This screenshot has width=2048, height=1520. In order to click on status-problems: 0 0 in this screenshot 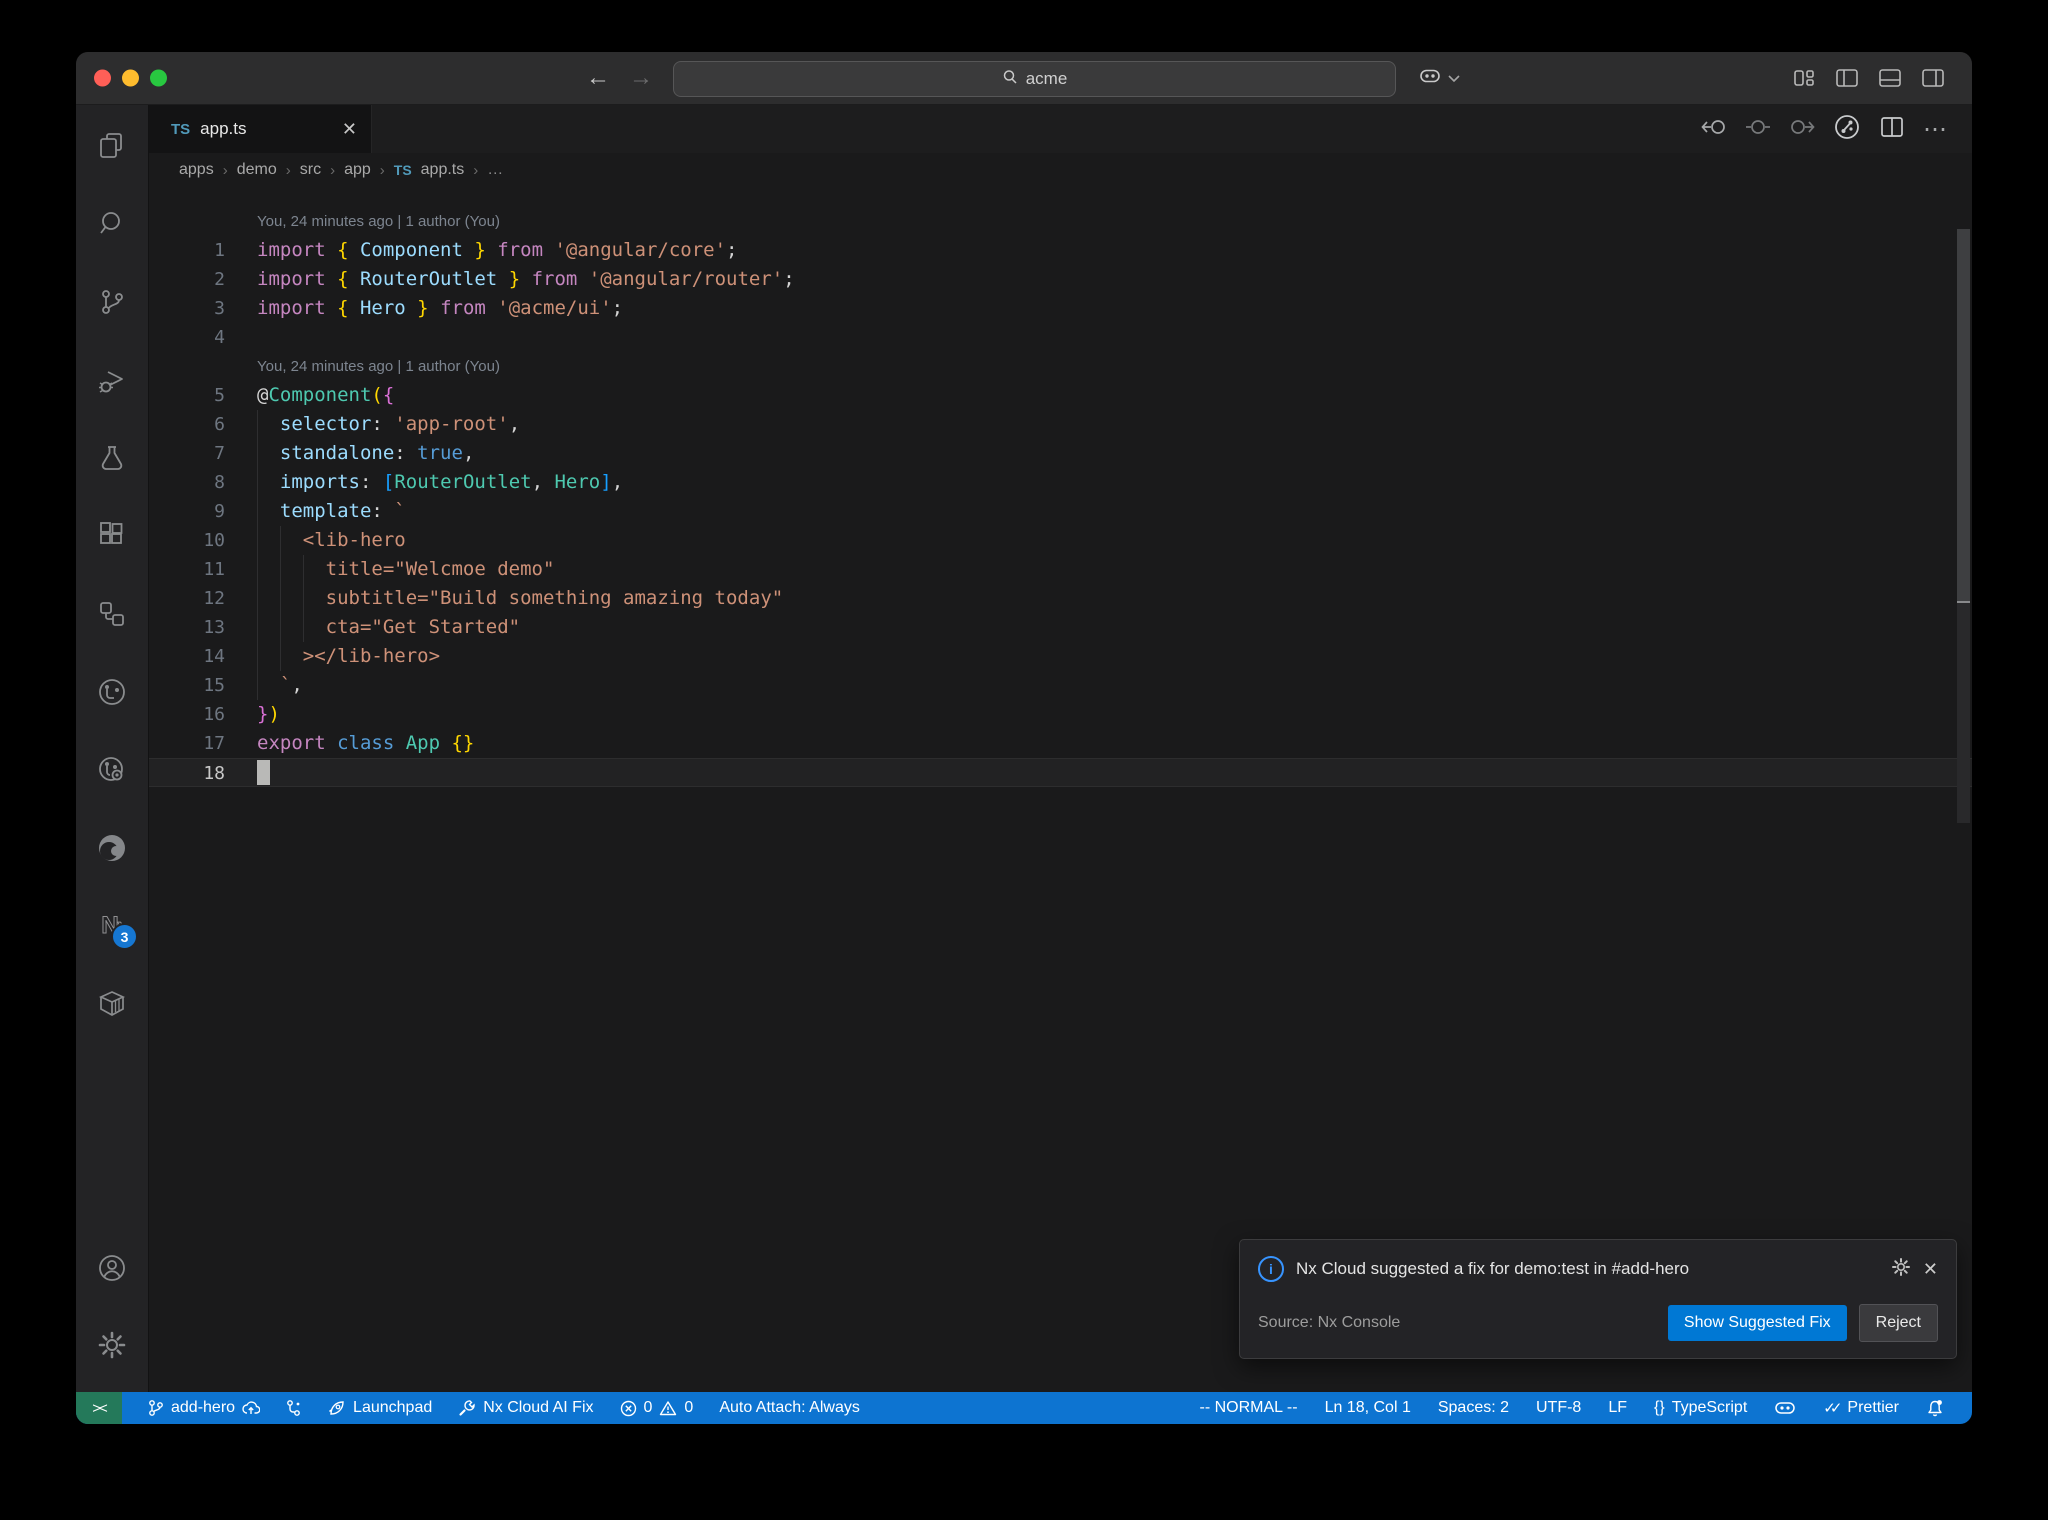, I will do `click(656, 1408)`.